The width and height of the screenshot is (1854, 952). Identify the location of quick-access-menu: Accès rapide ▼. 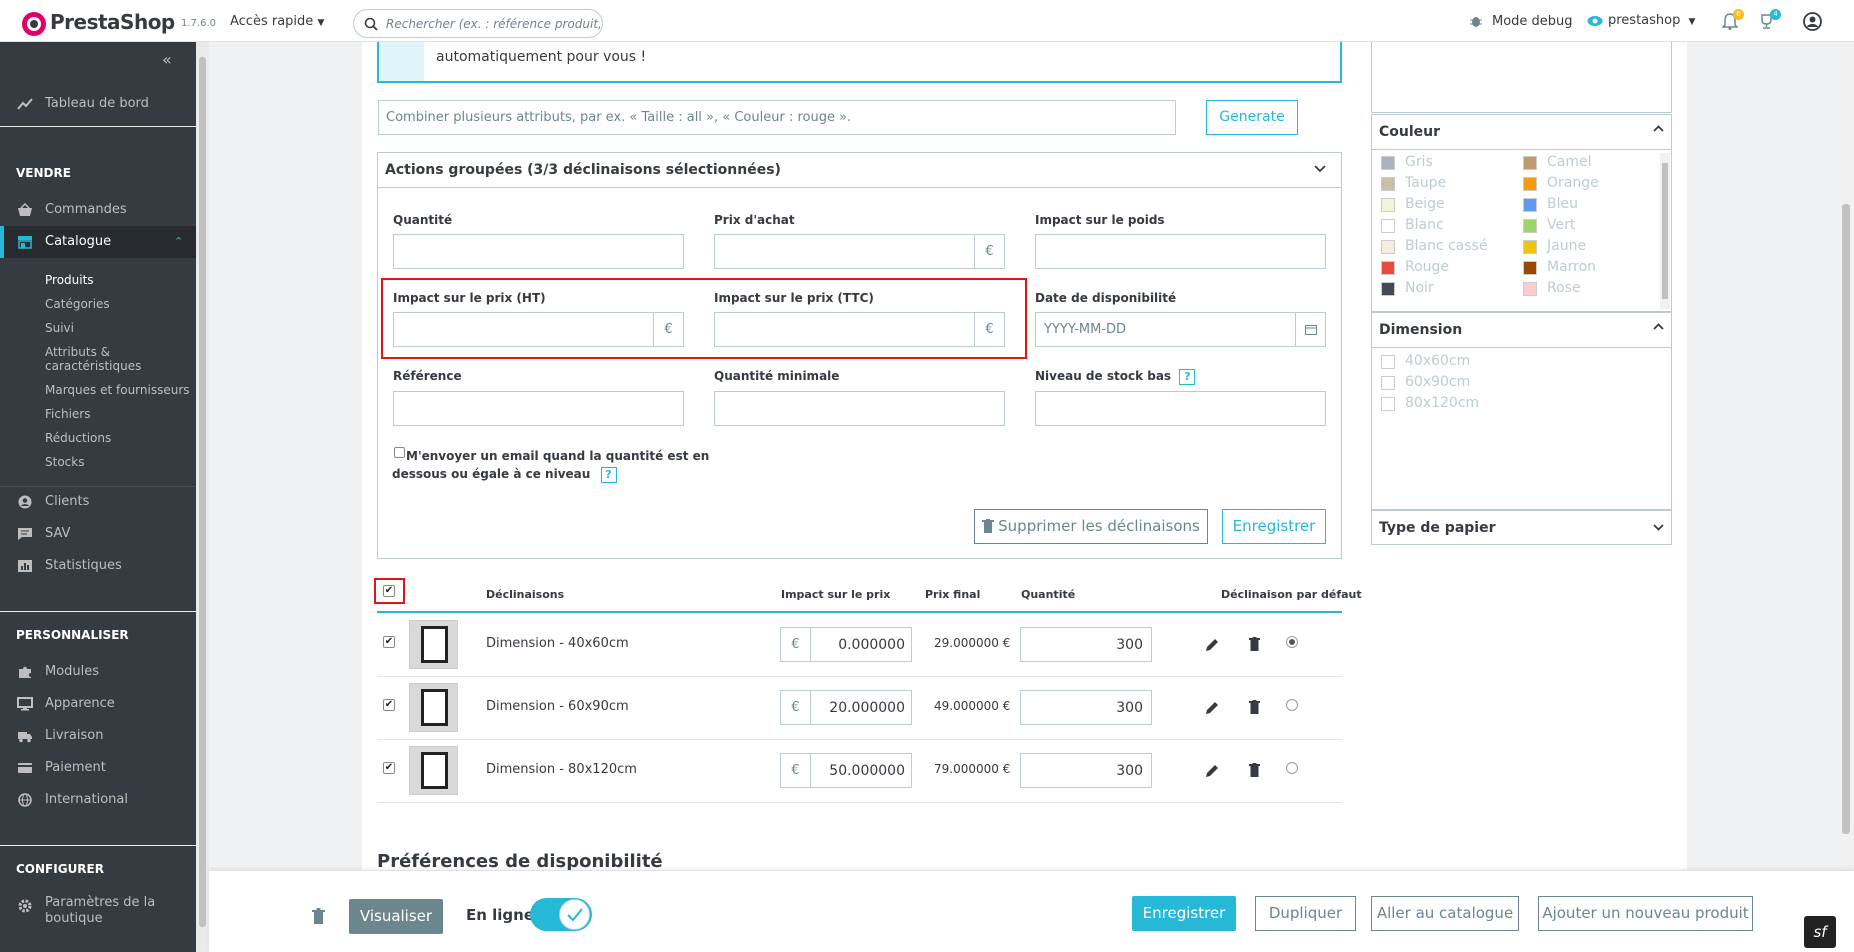
(277, 21).